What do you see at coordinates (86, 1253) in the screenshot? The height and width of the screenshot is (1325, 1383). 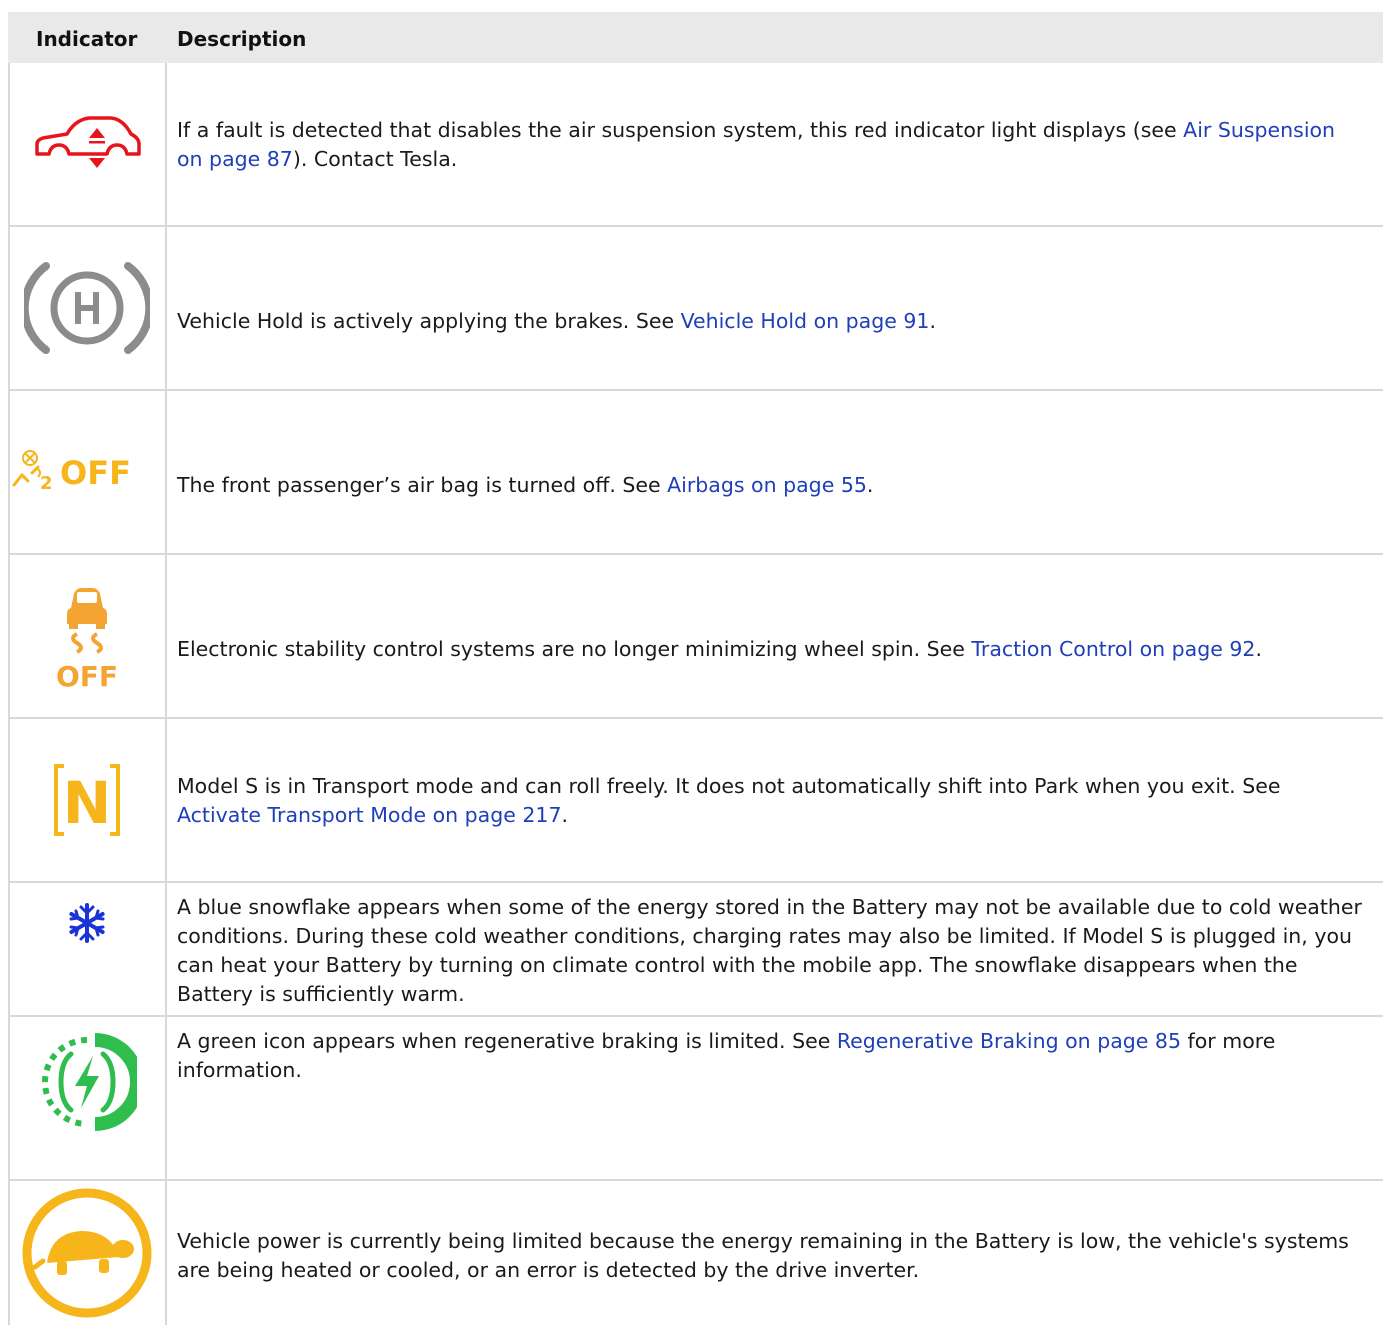 I see `power-limited-turtle-icon` at bounding box center [86, 1253].